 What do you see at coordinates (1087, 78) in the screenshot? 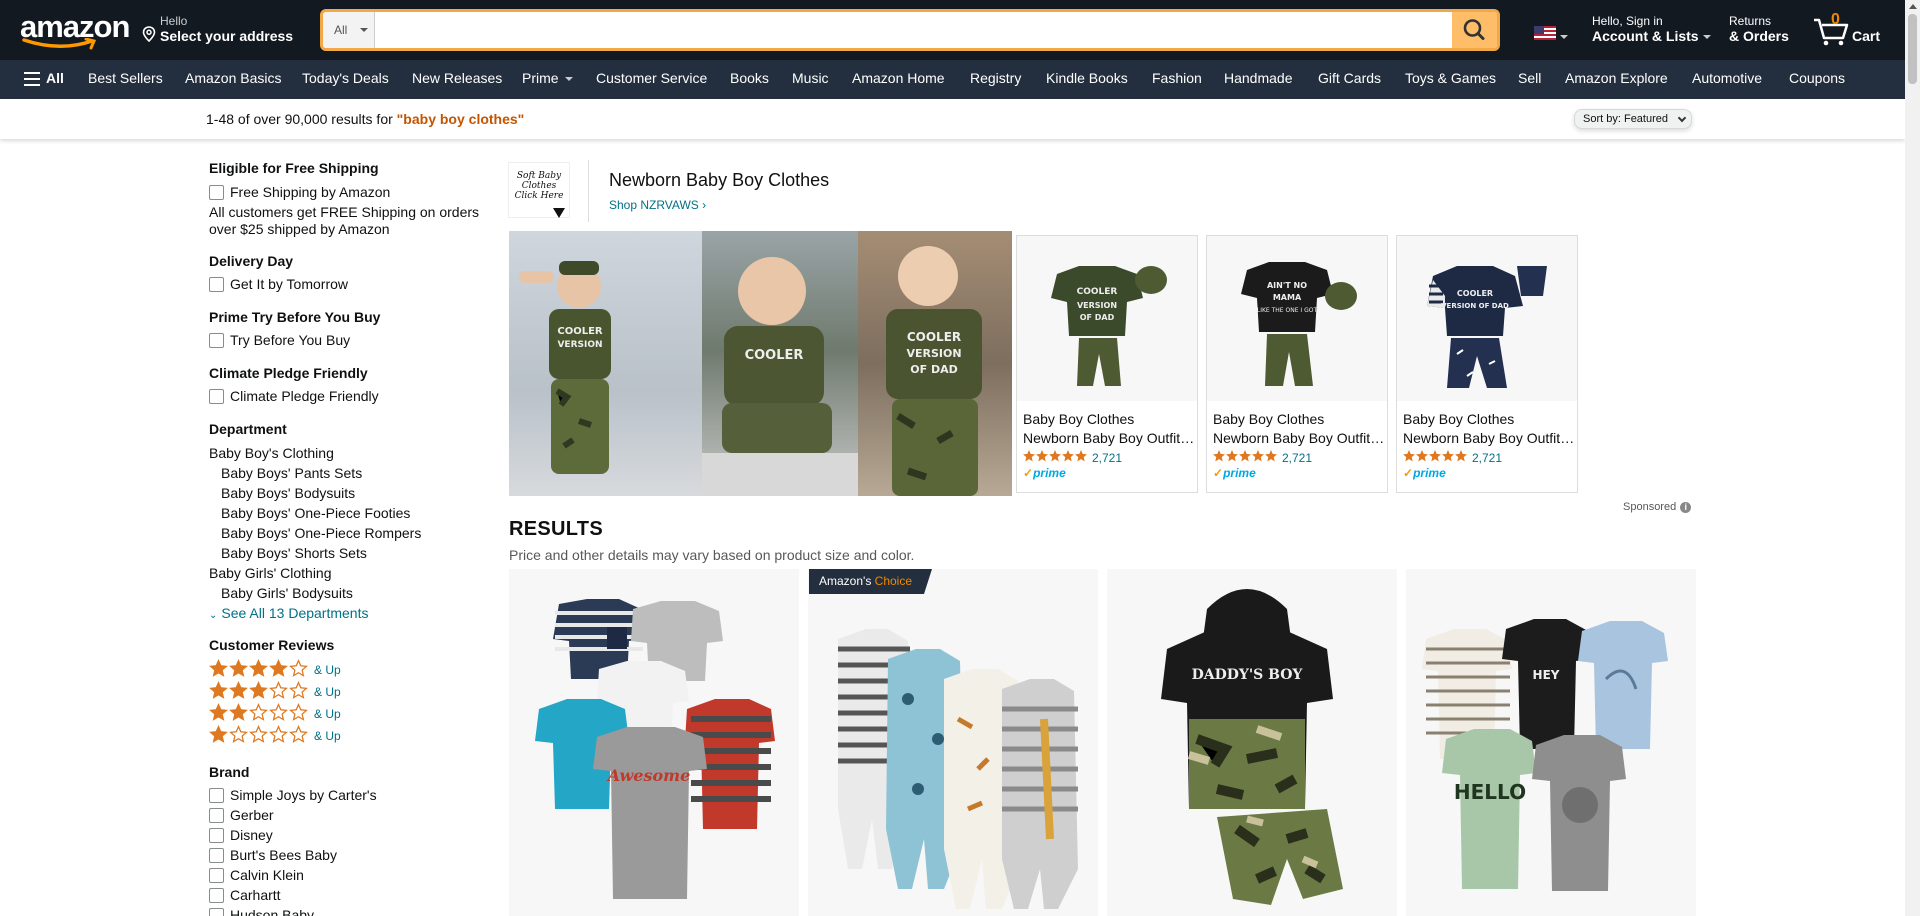
I see `nav-kindle-books: Kindle Books` at bounding box center [1087, 78].